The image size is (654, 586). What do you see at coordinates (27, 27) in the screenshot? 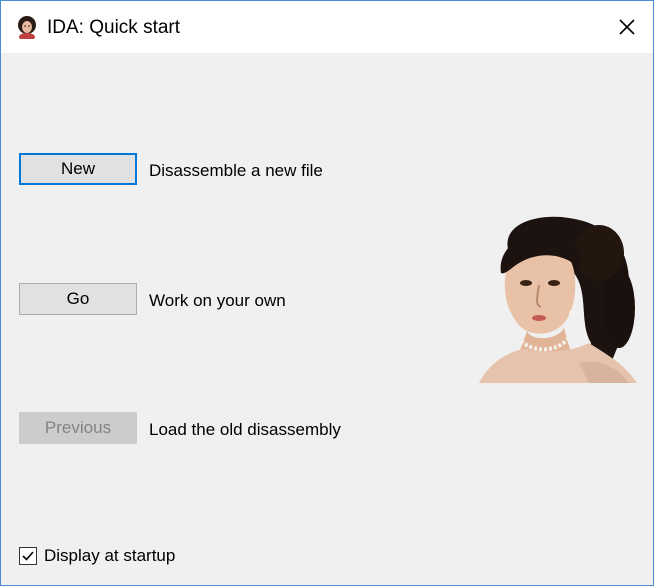
I see `ida-portrait-icon` at bounding box center [27, 27].